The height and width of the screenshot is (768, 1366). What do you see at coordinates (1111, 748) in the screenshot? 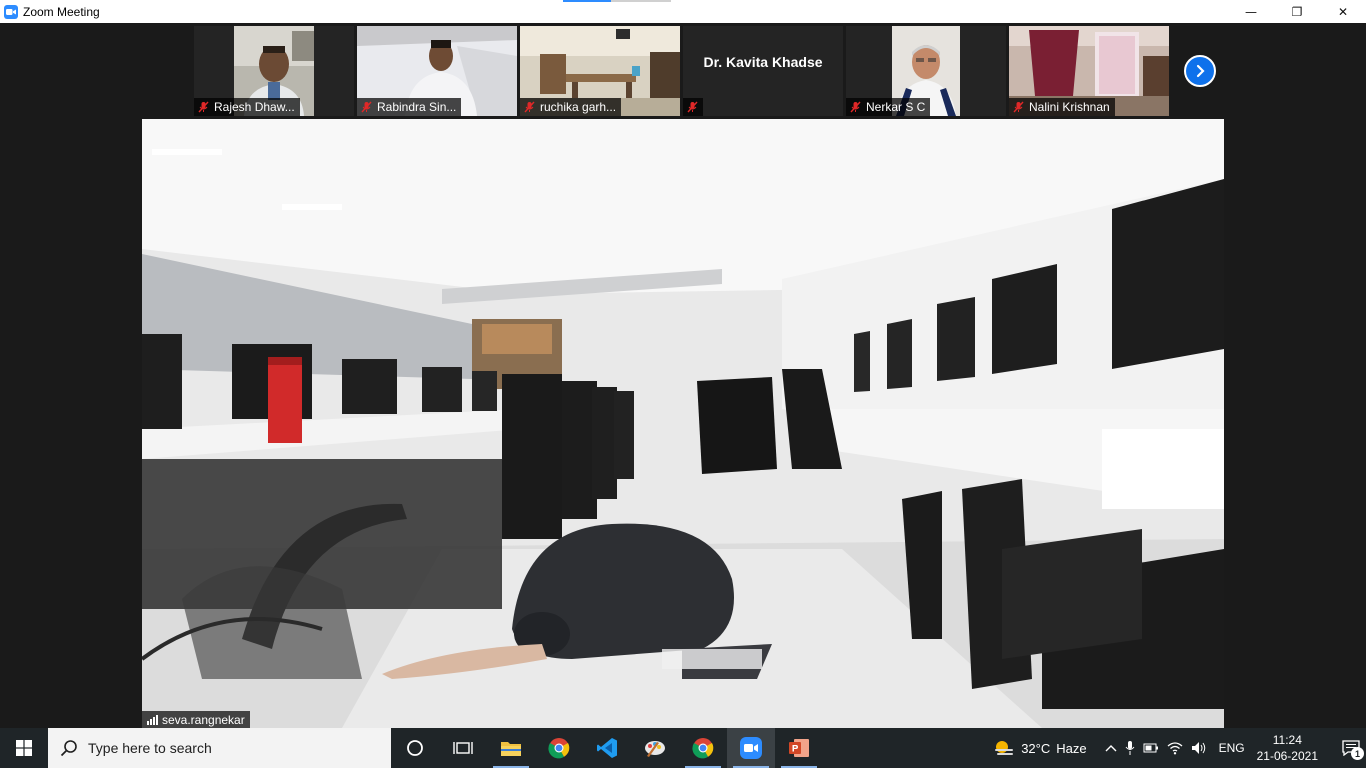
I see `chevron-up-icon` at bounding box center [1111, 748].